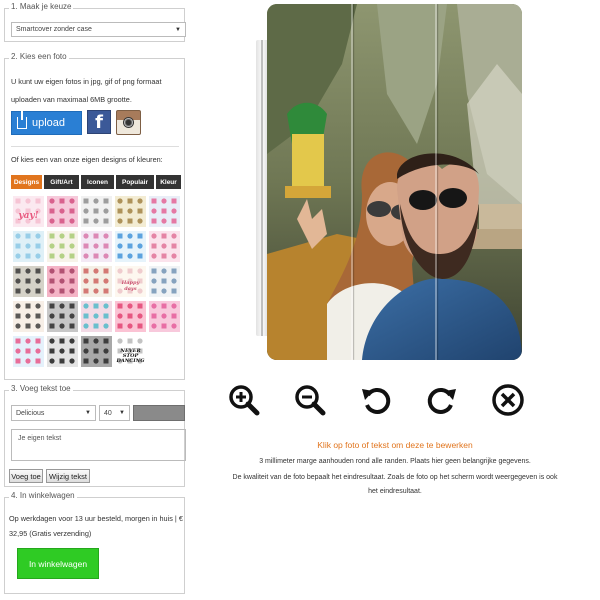 The height and width of the screenshot is (600, 600). I want to click on step-cart-legend: 4. In winkelwagen, so click(43, 495).